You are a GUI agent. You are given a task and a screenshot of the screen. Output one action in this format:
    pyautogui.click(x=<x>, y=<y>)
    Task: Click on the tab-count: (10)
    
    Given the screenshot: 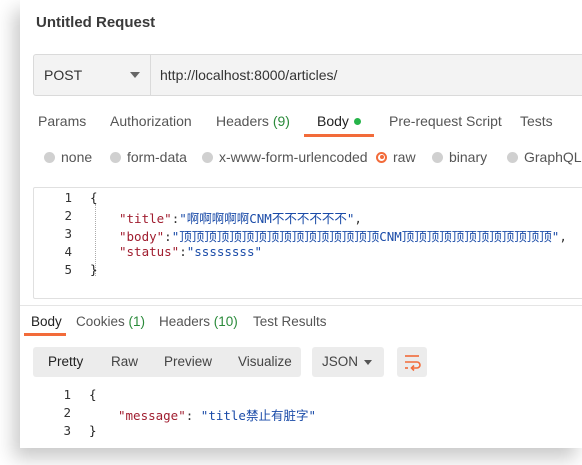 What is the action you would take?
    pyautogui.click(x=225, y=321)
    